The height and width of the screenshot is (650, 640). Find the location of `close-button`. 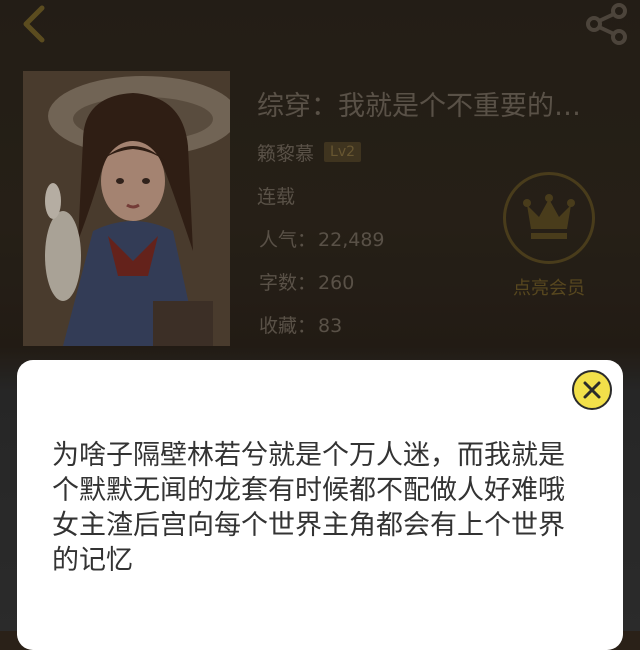

close-button is located at coordinates (592, 390).